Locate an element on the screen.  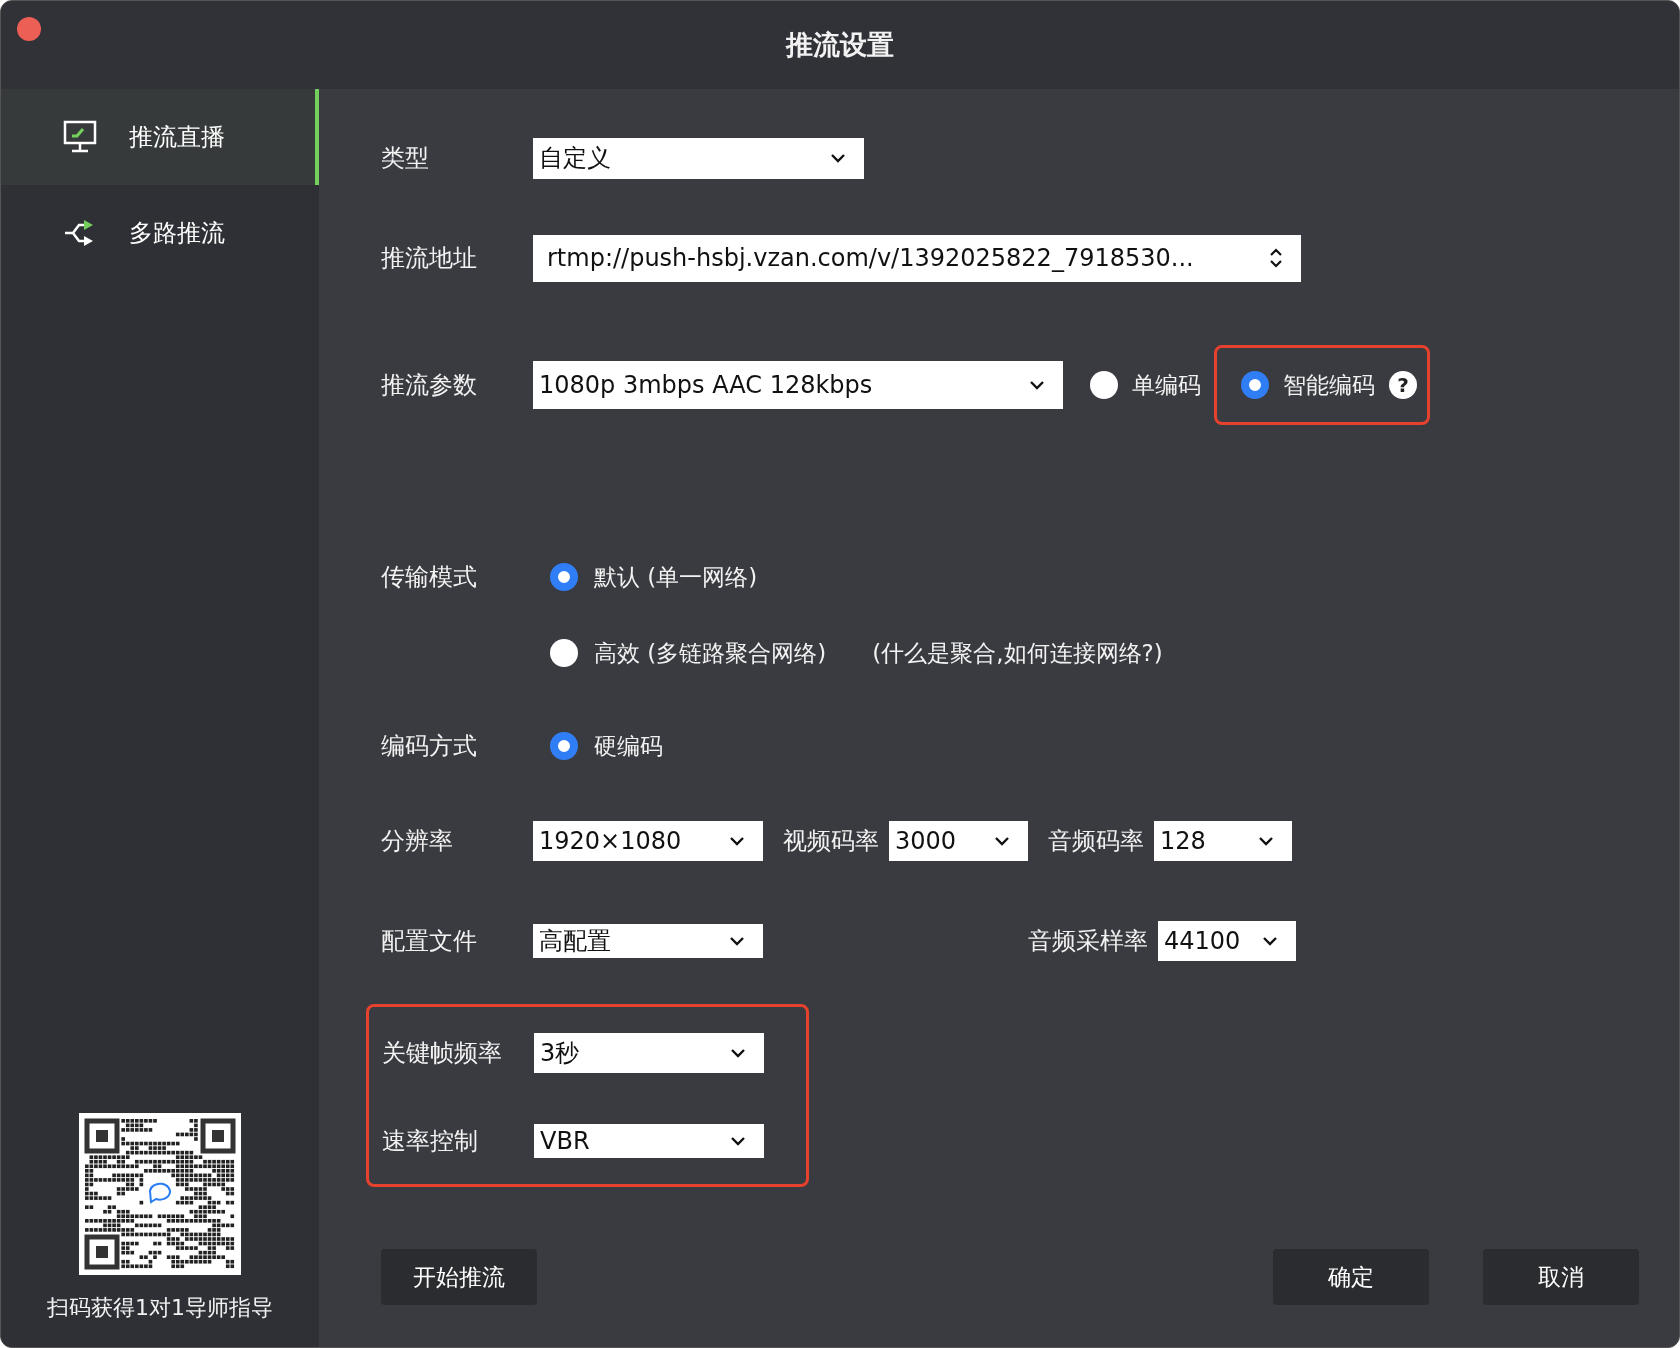
radio-label: 硬编码 is located at coordinates (628, 746).